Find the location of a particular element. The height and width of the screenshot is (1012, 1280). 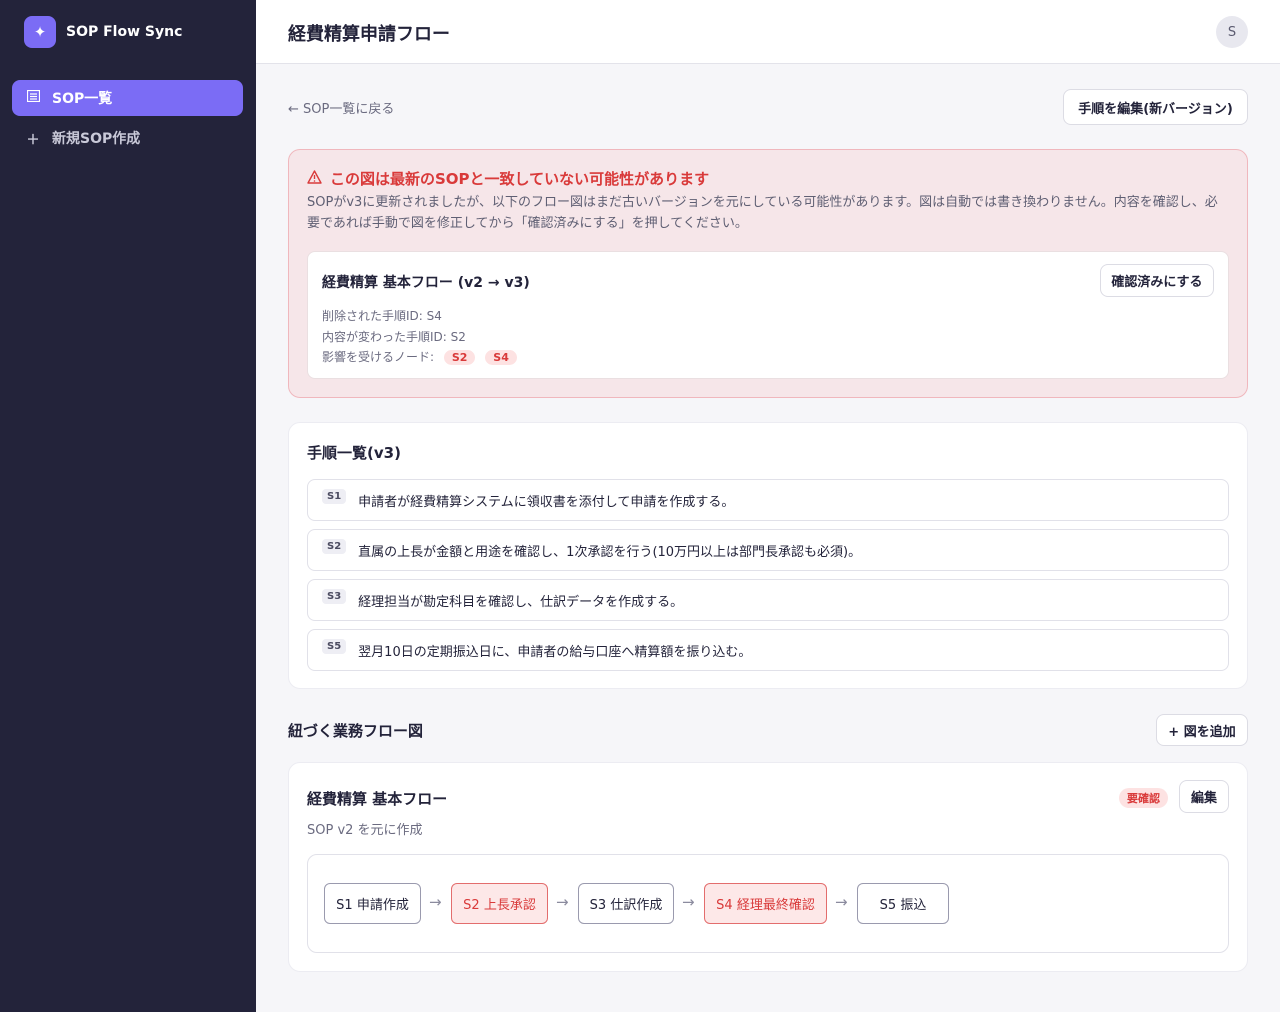

step-text: 翌月10日の定期振込日に、申請者の給与口座へ精算額を振り込む。 is located at coordinates (555, 652).